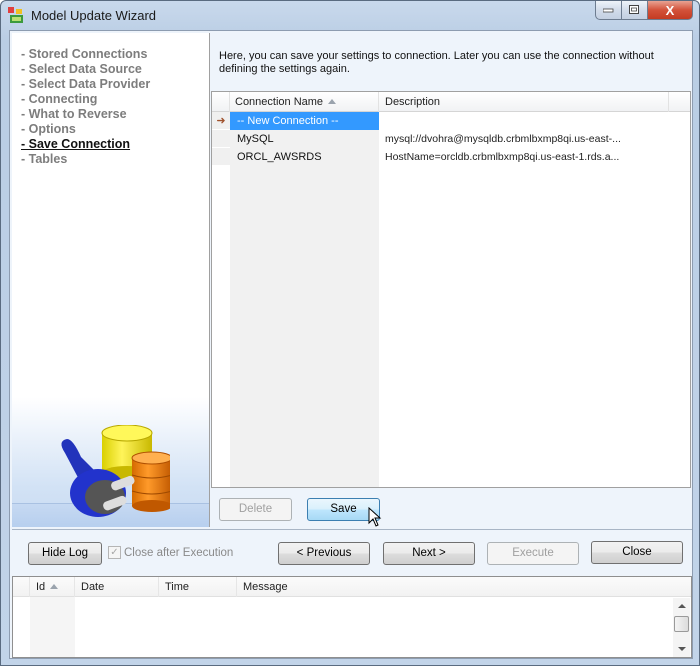 The width and height of the screenshot is (700, 666). I want to click on log-vertical-scrollbar, so click(681, 627).